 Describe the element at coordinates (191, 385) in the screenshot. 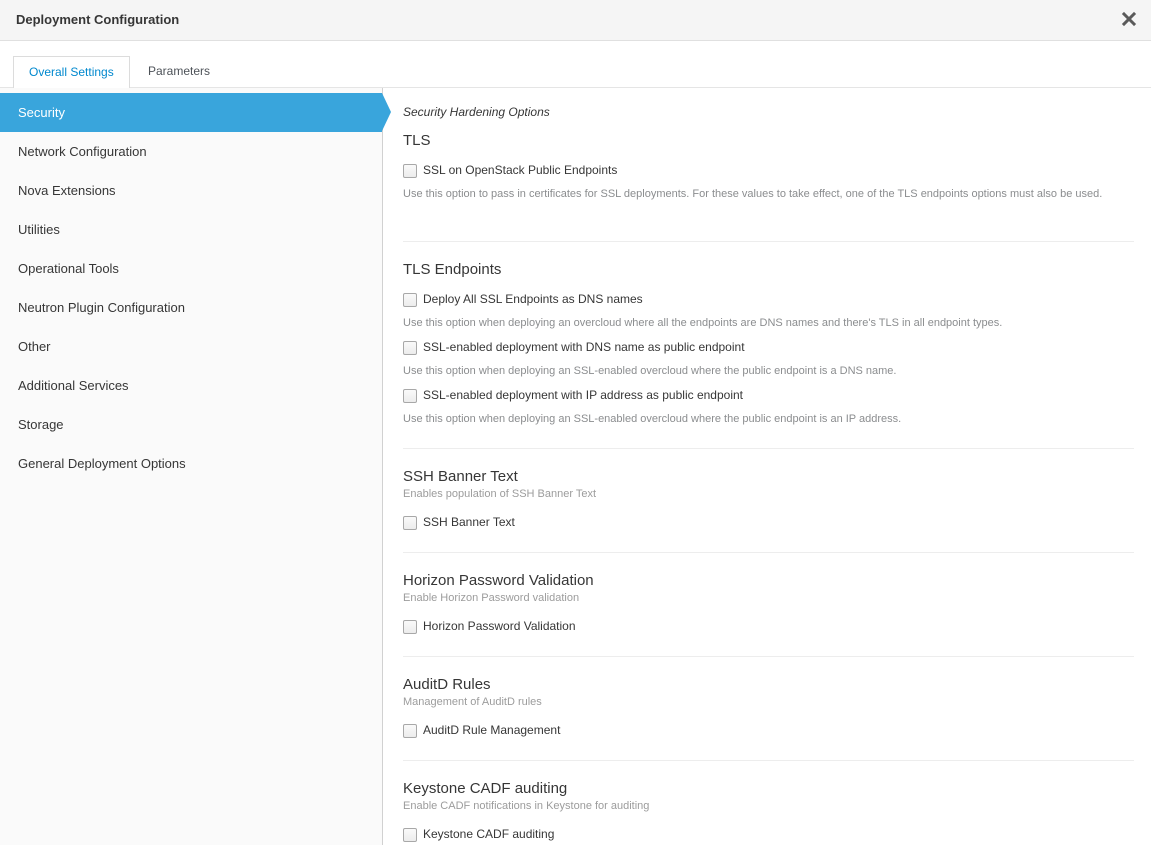

I see `sidebar-item-additional-services: Additional Services` at that location.